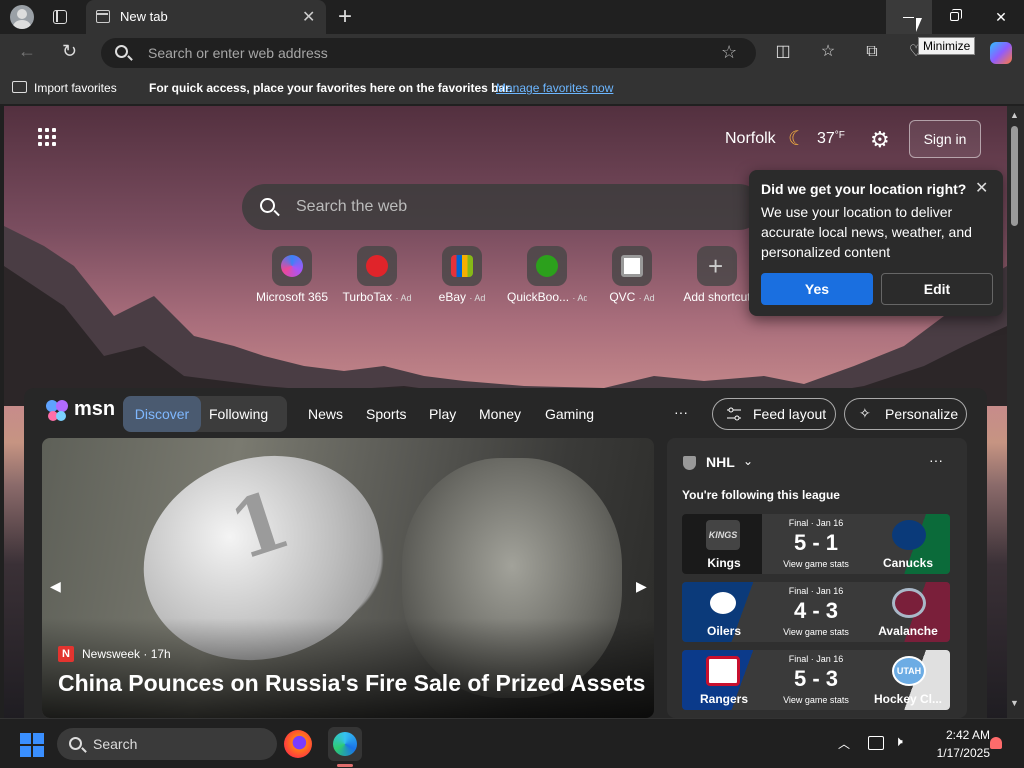 Image resolution: width=1024 pixels, height=768 pixels. What do you see at coordinates (75, 88) in the screenshot?
I see `import-favorites-button: Import favorites` at bounding box center [75, 88].